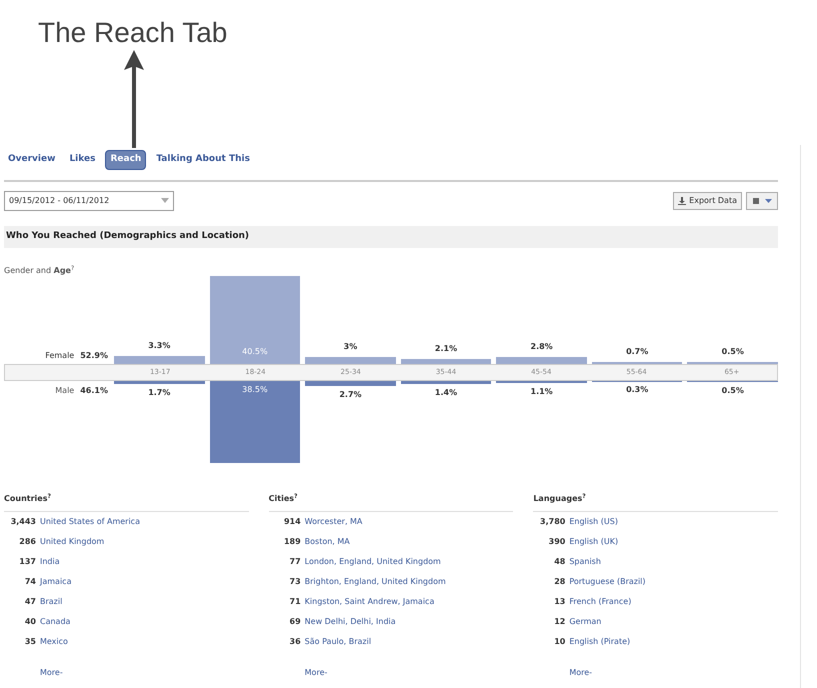 The height and width of the screenshot is (688, 817). I want to click on percent-label: 0.3%, so click(637, 390).